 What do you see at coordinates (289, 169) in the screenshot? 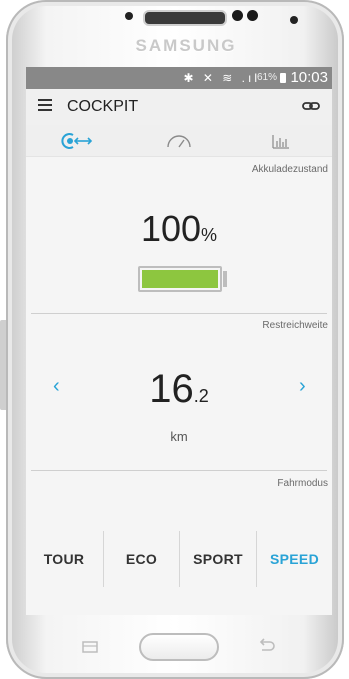
I see `battery-section-label: Akkuladezustand` at bounding box center [289, 169].